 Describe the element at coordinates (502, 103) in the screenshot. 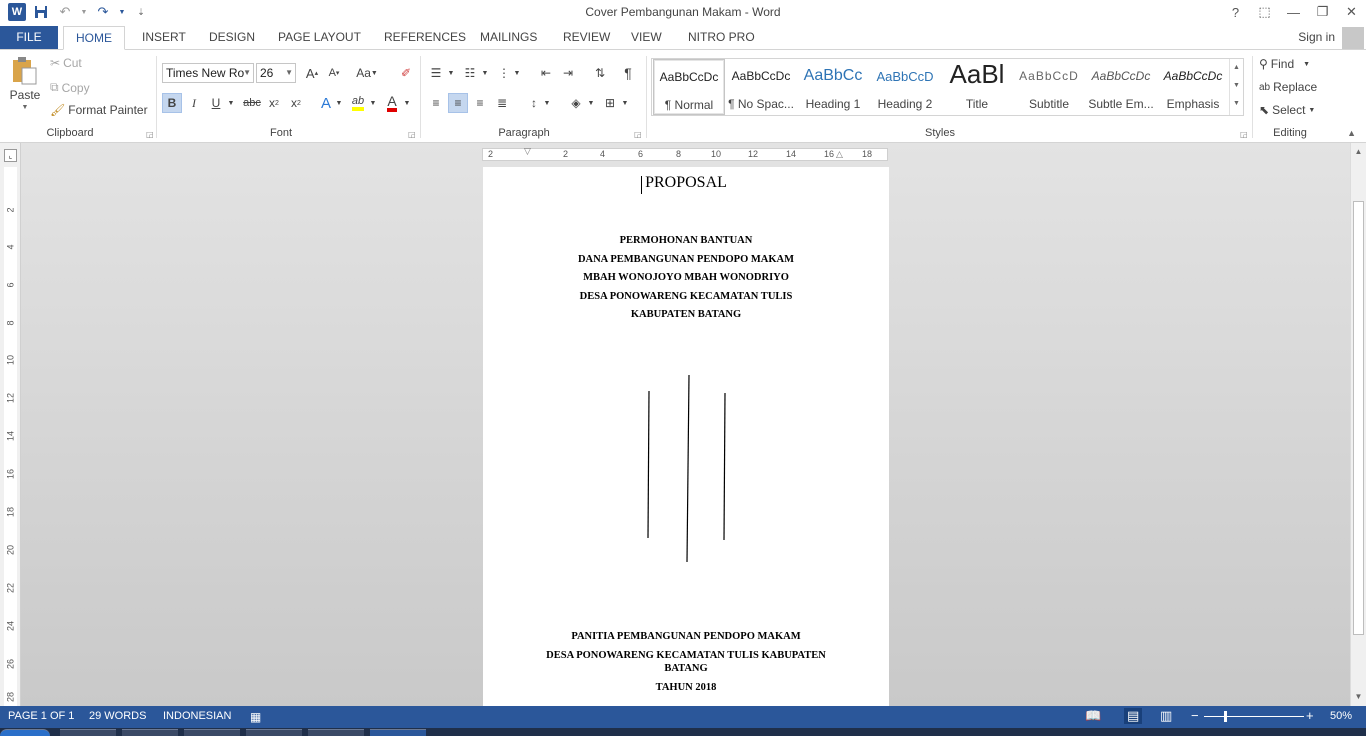

I see `justify-icon: ≣` at that location.